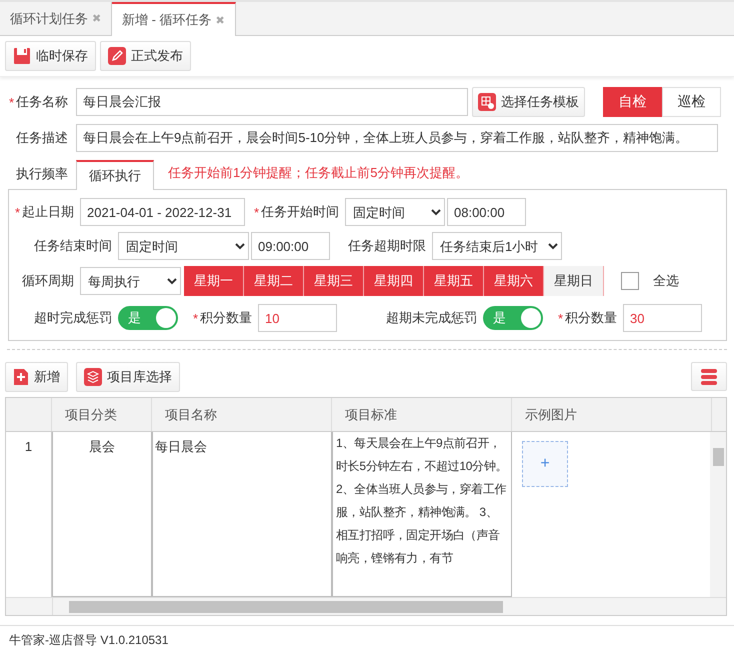  Describe the element at coordinates (397, 138) in the screenshot. I see `task-description-field: 每日晨会在上午9点前召开，晨会时间5-10分钟，全体上班人员参与，穿着工作服，站队整齐，精神饱满。` at that location.